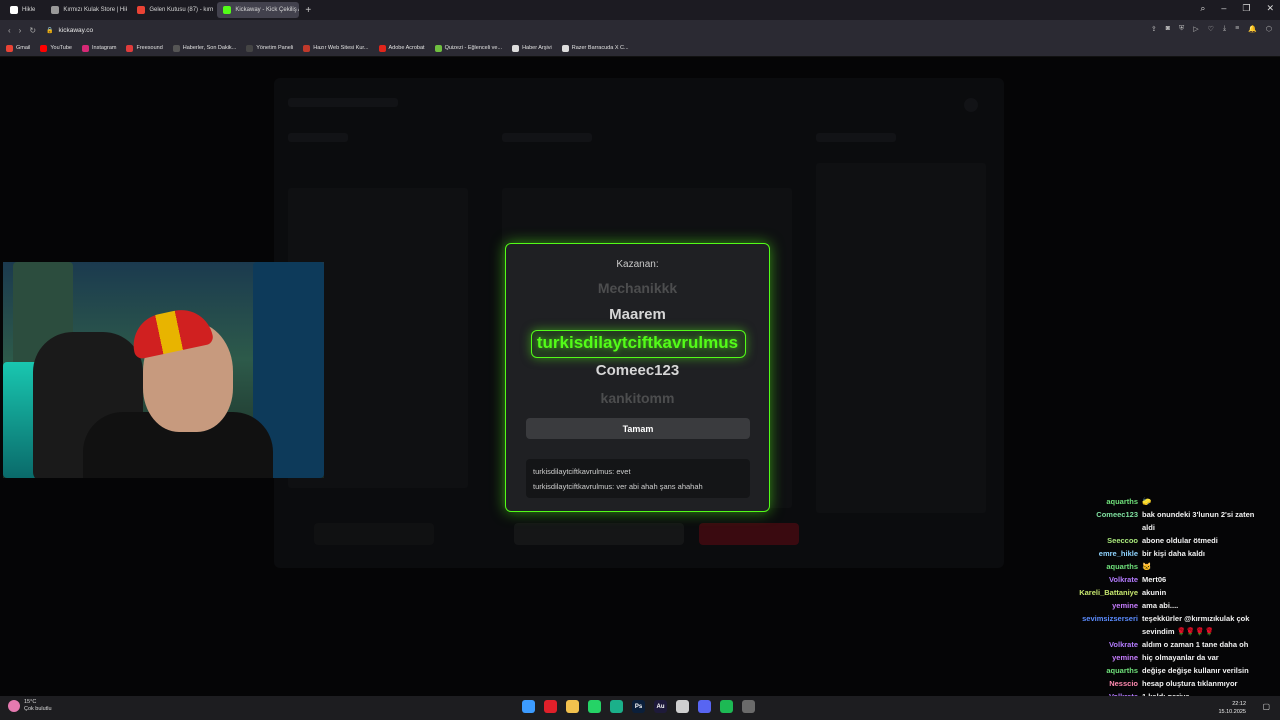 This screenshot has height=720, width=1280. What do you see at coordinates (69, 30) in the screenshot?
I see `address-bar: 🔒 kickaway.co` at bounding box center [69, 30].